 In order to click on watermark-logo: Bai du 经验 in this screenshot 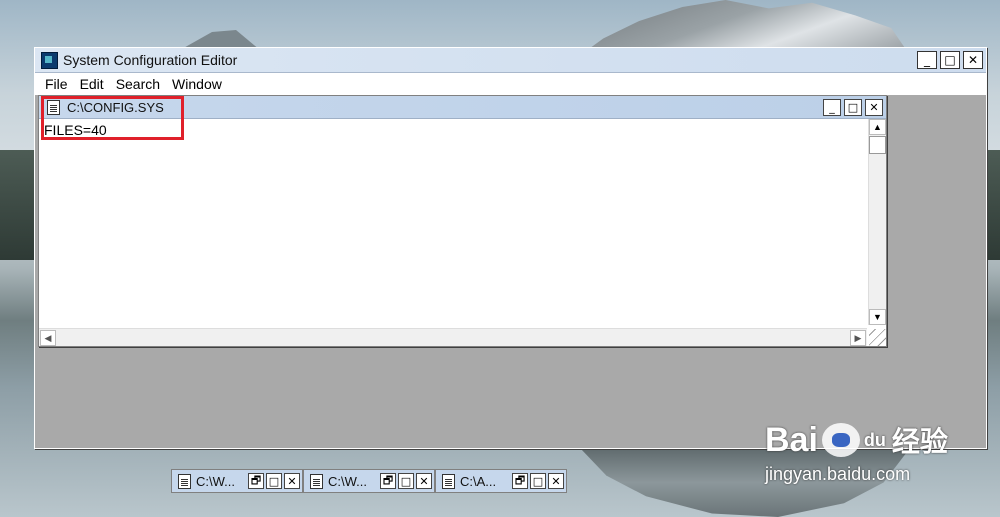, I will do `click(856, 440)`.